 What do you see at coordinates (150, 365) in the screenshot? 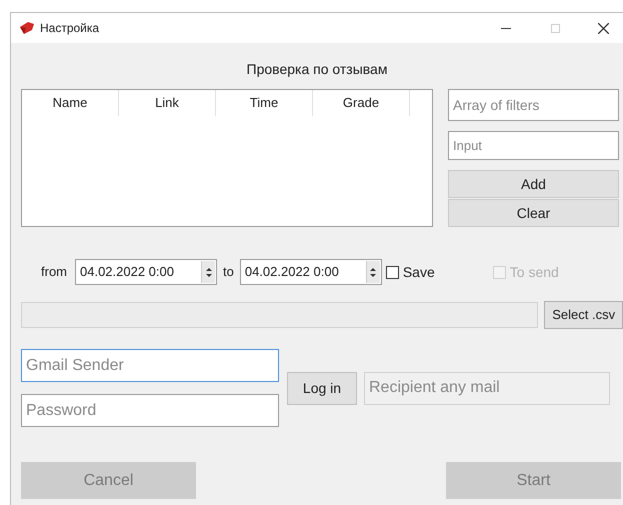
I see `input-field: Gmail Sender` at bounding box center [150, 365].